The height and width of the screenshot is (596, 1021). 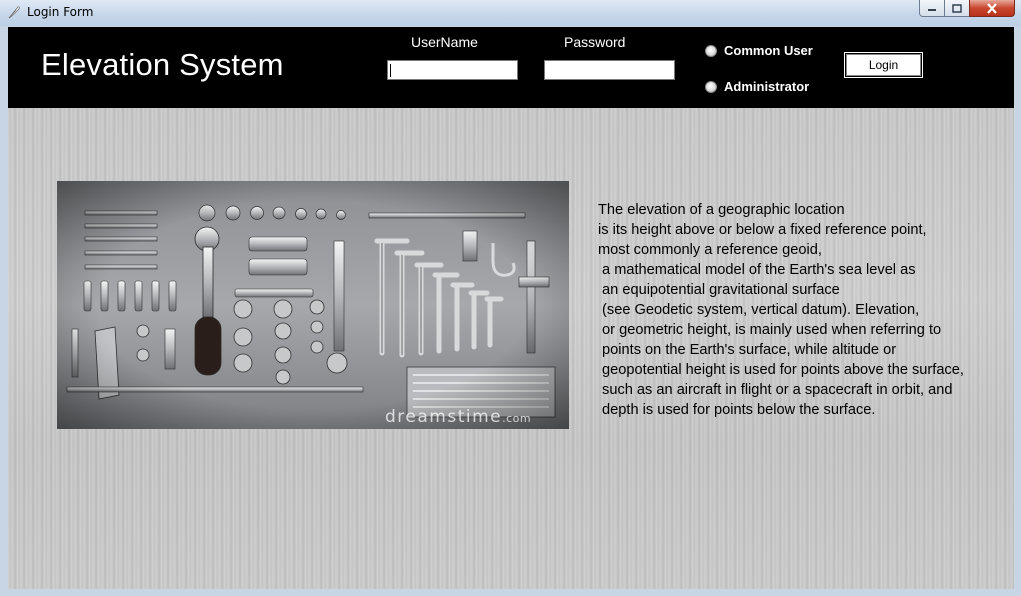 What do you see at coordinates (609, 70) in the screenshot?
I see `password-input` at bounding box center [609, 70].